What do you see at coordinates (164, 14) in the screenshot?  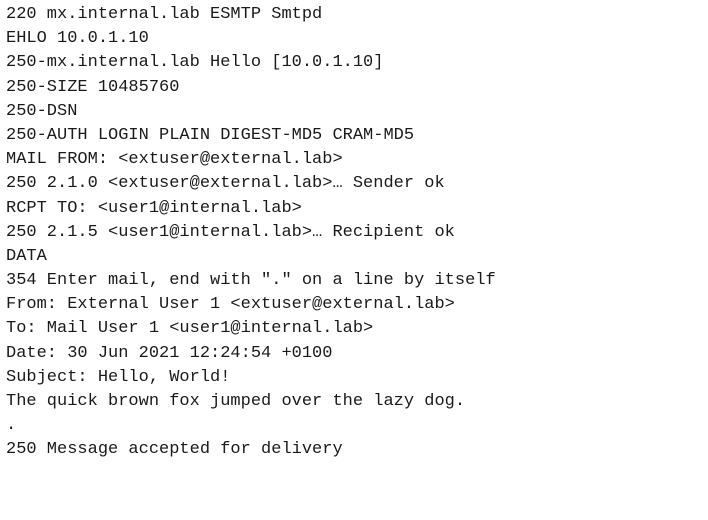 I see `server-greeting-line: 220 mx.internal.lab ESMTP Smtpd` at bounding box center [164, 14].